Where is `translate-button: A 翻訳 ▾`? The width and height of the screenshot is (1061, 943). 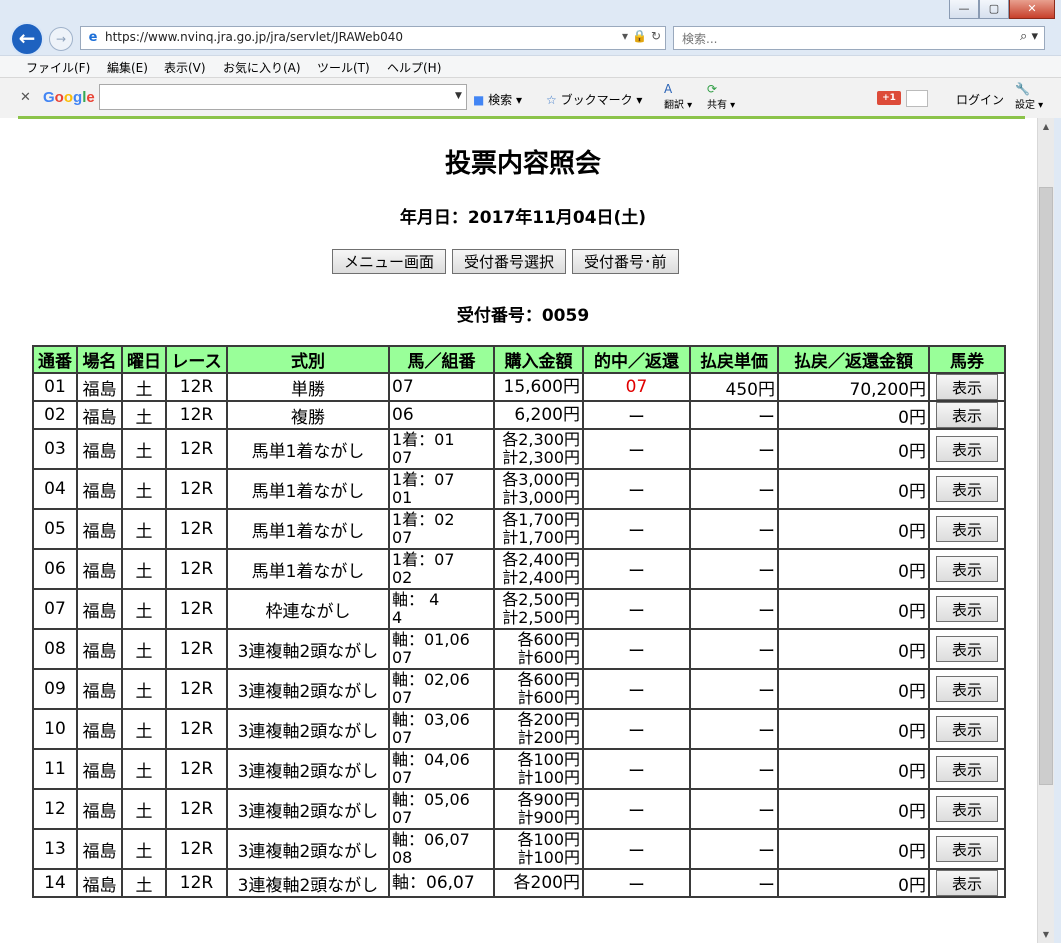 translate-button: A 翻訳 ▾ is located at coordinates (678, 96).